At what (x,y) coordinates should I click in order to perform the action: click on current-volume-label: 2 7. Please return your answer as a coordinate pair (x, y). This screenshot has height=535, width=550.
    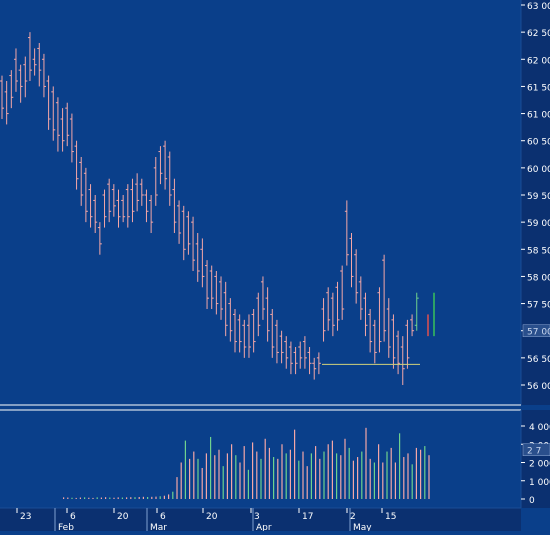
    Looking at the image, I should click on (534, 452).